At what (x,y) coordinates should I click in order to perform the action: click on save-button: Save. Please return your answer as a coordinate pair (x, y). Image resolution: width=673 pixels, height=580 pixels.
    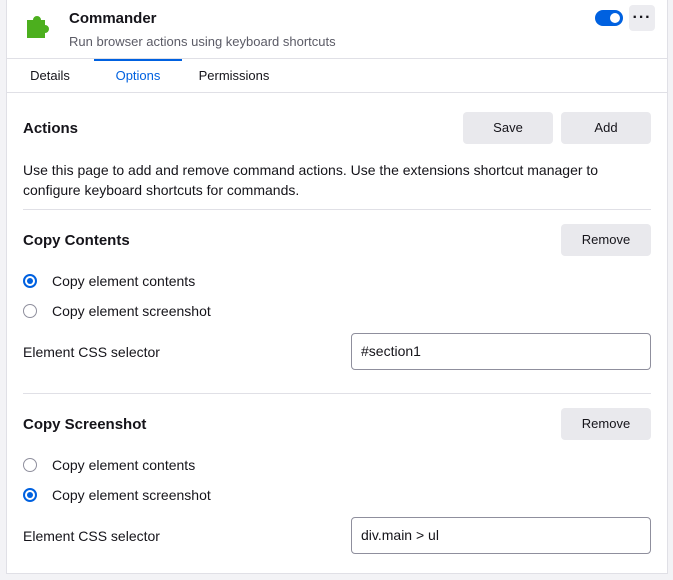
    Looking at the image, I should click on (508, 128).